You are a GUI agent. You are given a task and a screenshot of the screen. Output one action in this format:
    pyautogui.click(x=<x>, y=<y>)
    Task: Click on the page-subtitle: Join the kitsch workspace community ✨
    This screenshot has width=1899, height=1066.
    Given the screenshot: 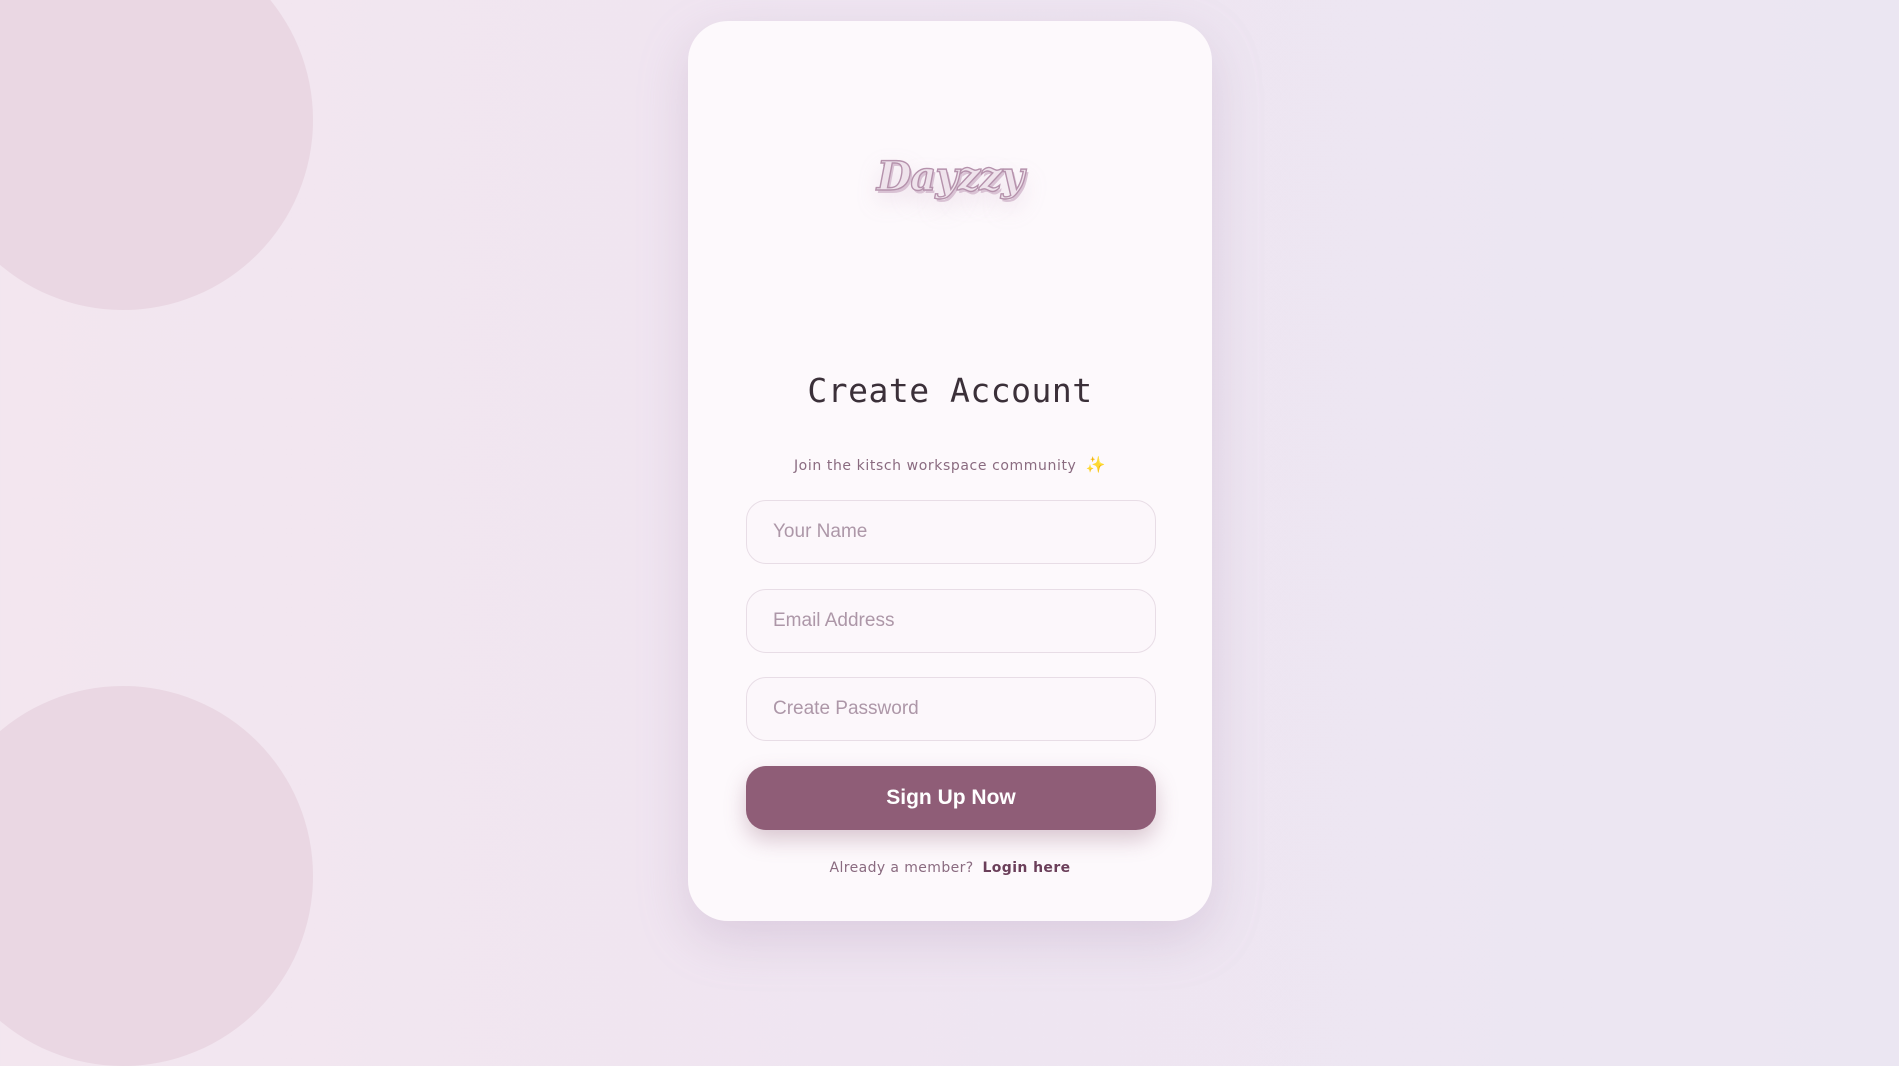 What is the action you would take?
    pyautogui.click(x=950, y=464)
    